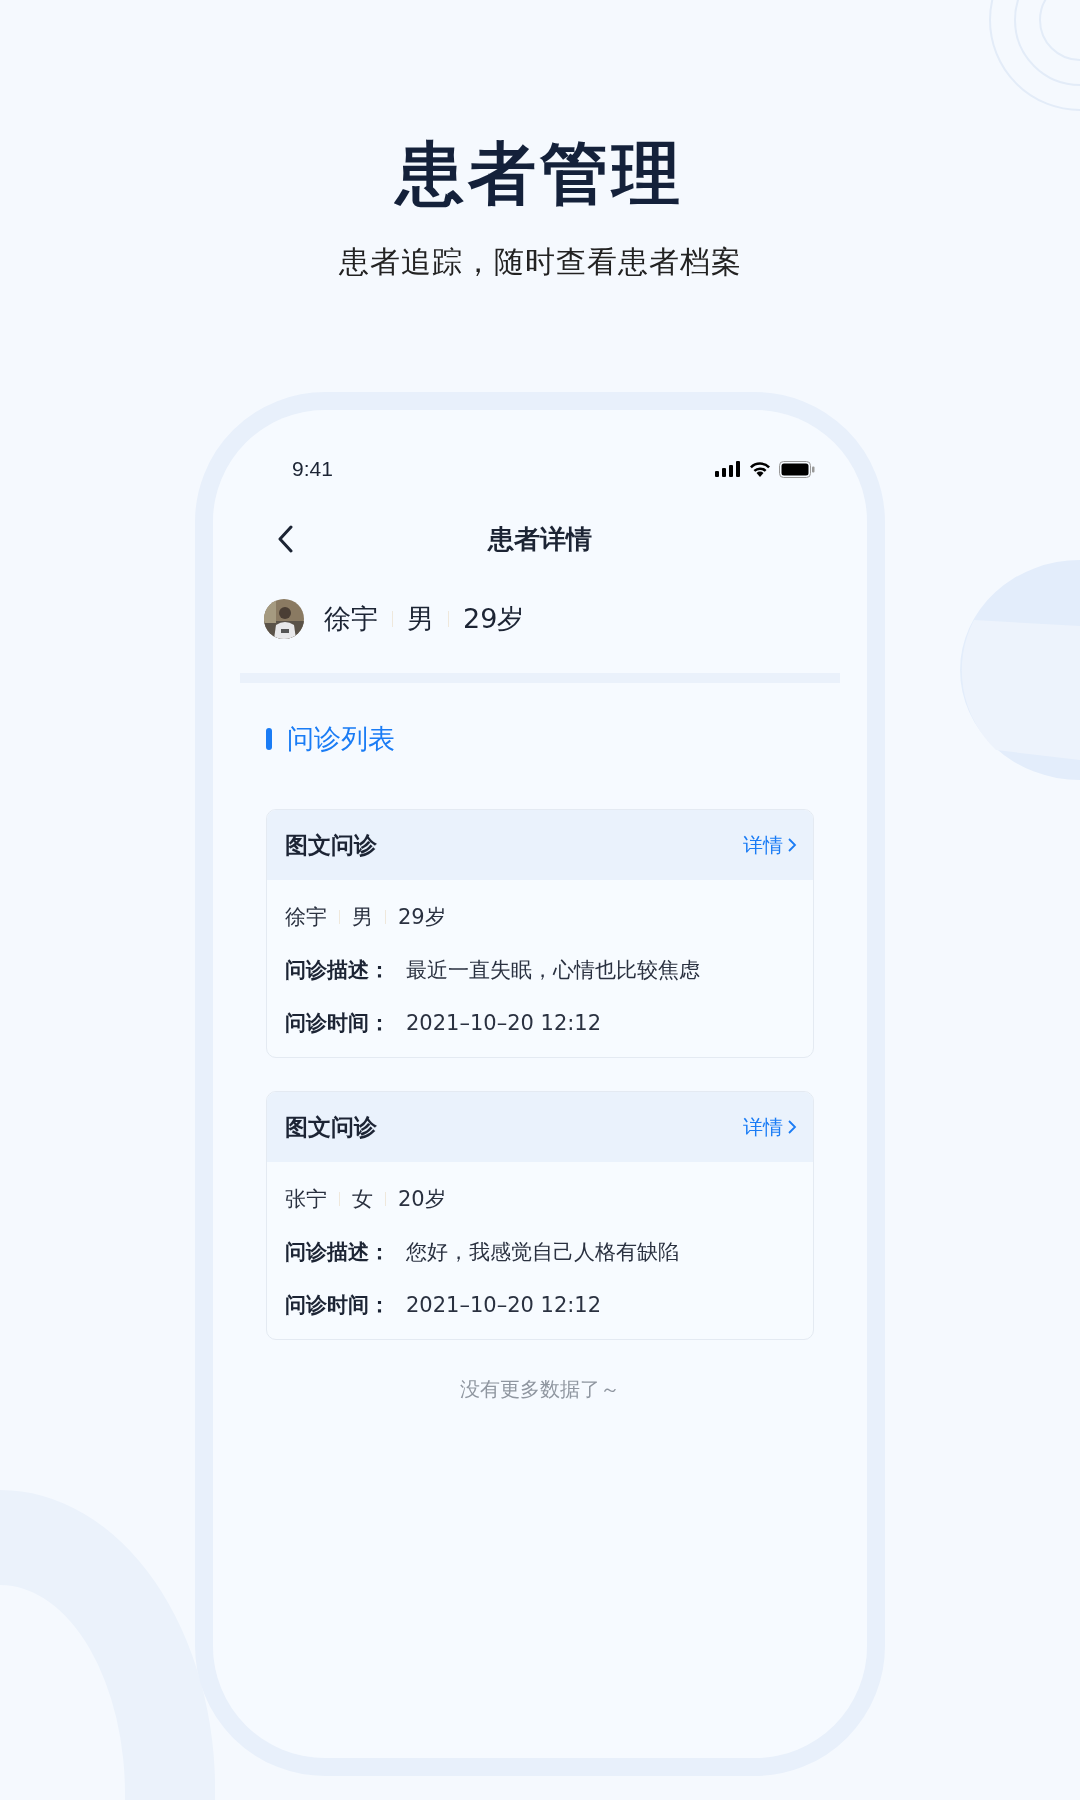 The image size is (1080, 1800). I want to click on description-text: 您好，我感觉自己人格有缺陷, so click(542, 1252).